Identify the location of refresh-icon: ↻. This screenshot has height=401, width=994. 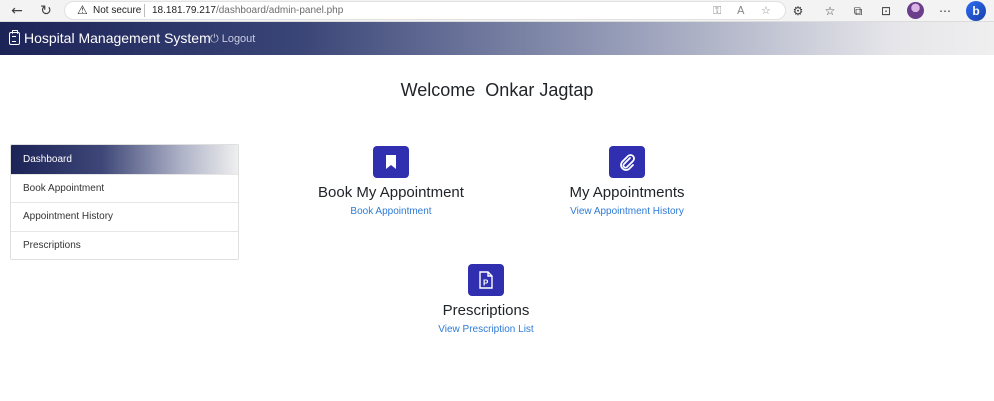
(46, 11).